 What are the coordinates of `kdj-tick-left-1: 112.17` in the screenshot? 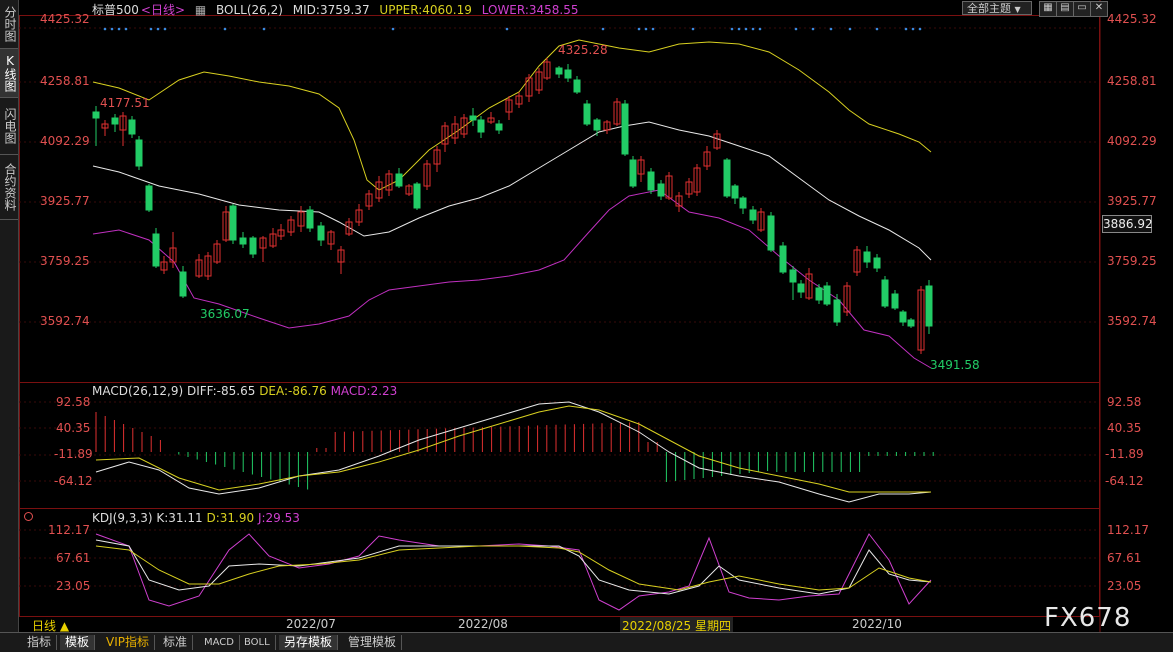 It's located at (69, 530).